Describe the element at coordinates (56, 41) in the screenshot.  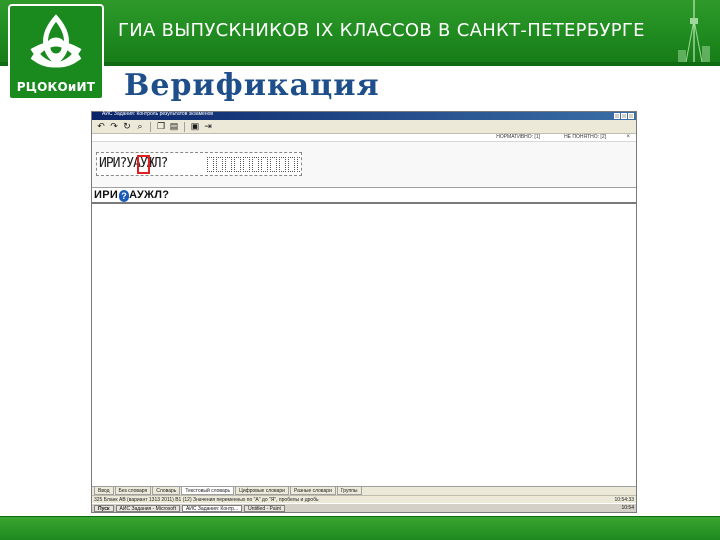
I see `trinity-knot-icon` at that location.